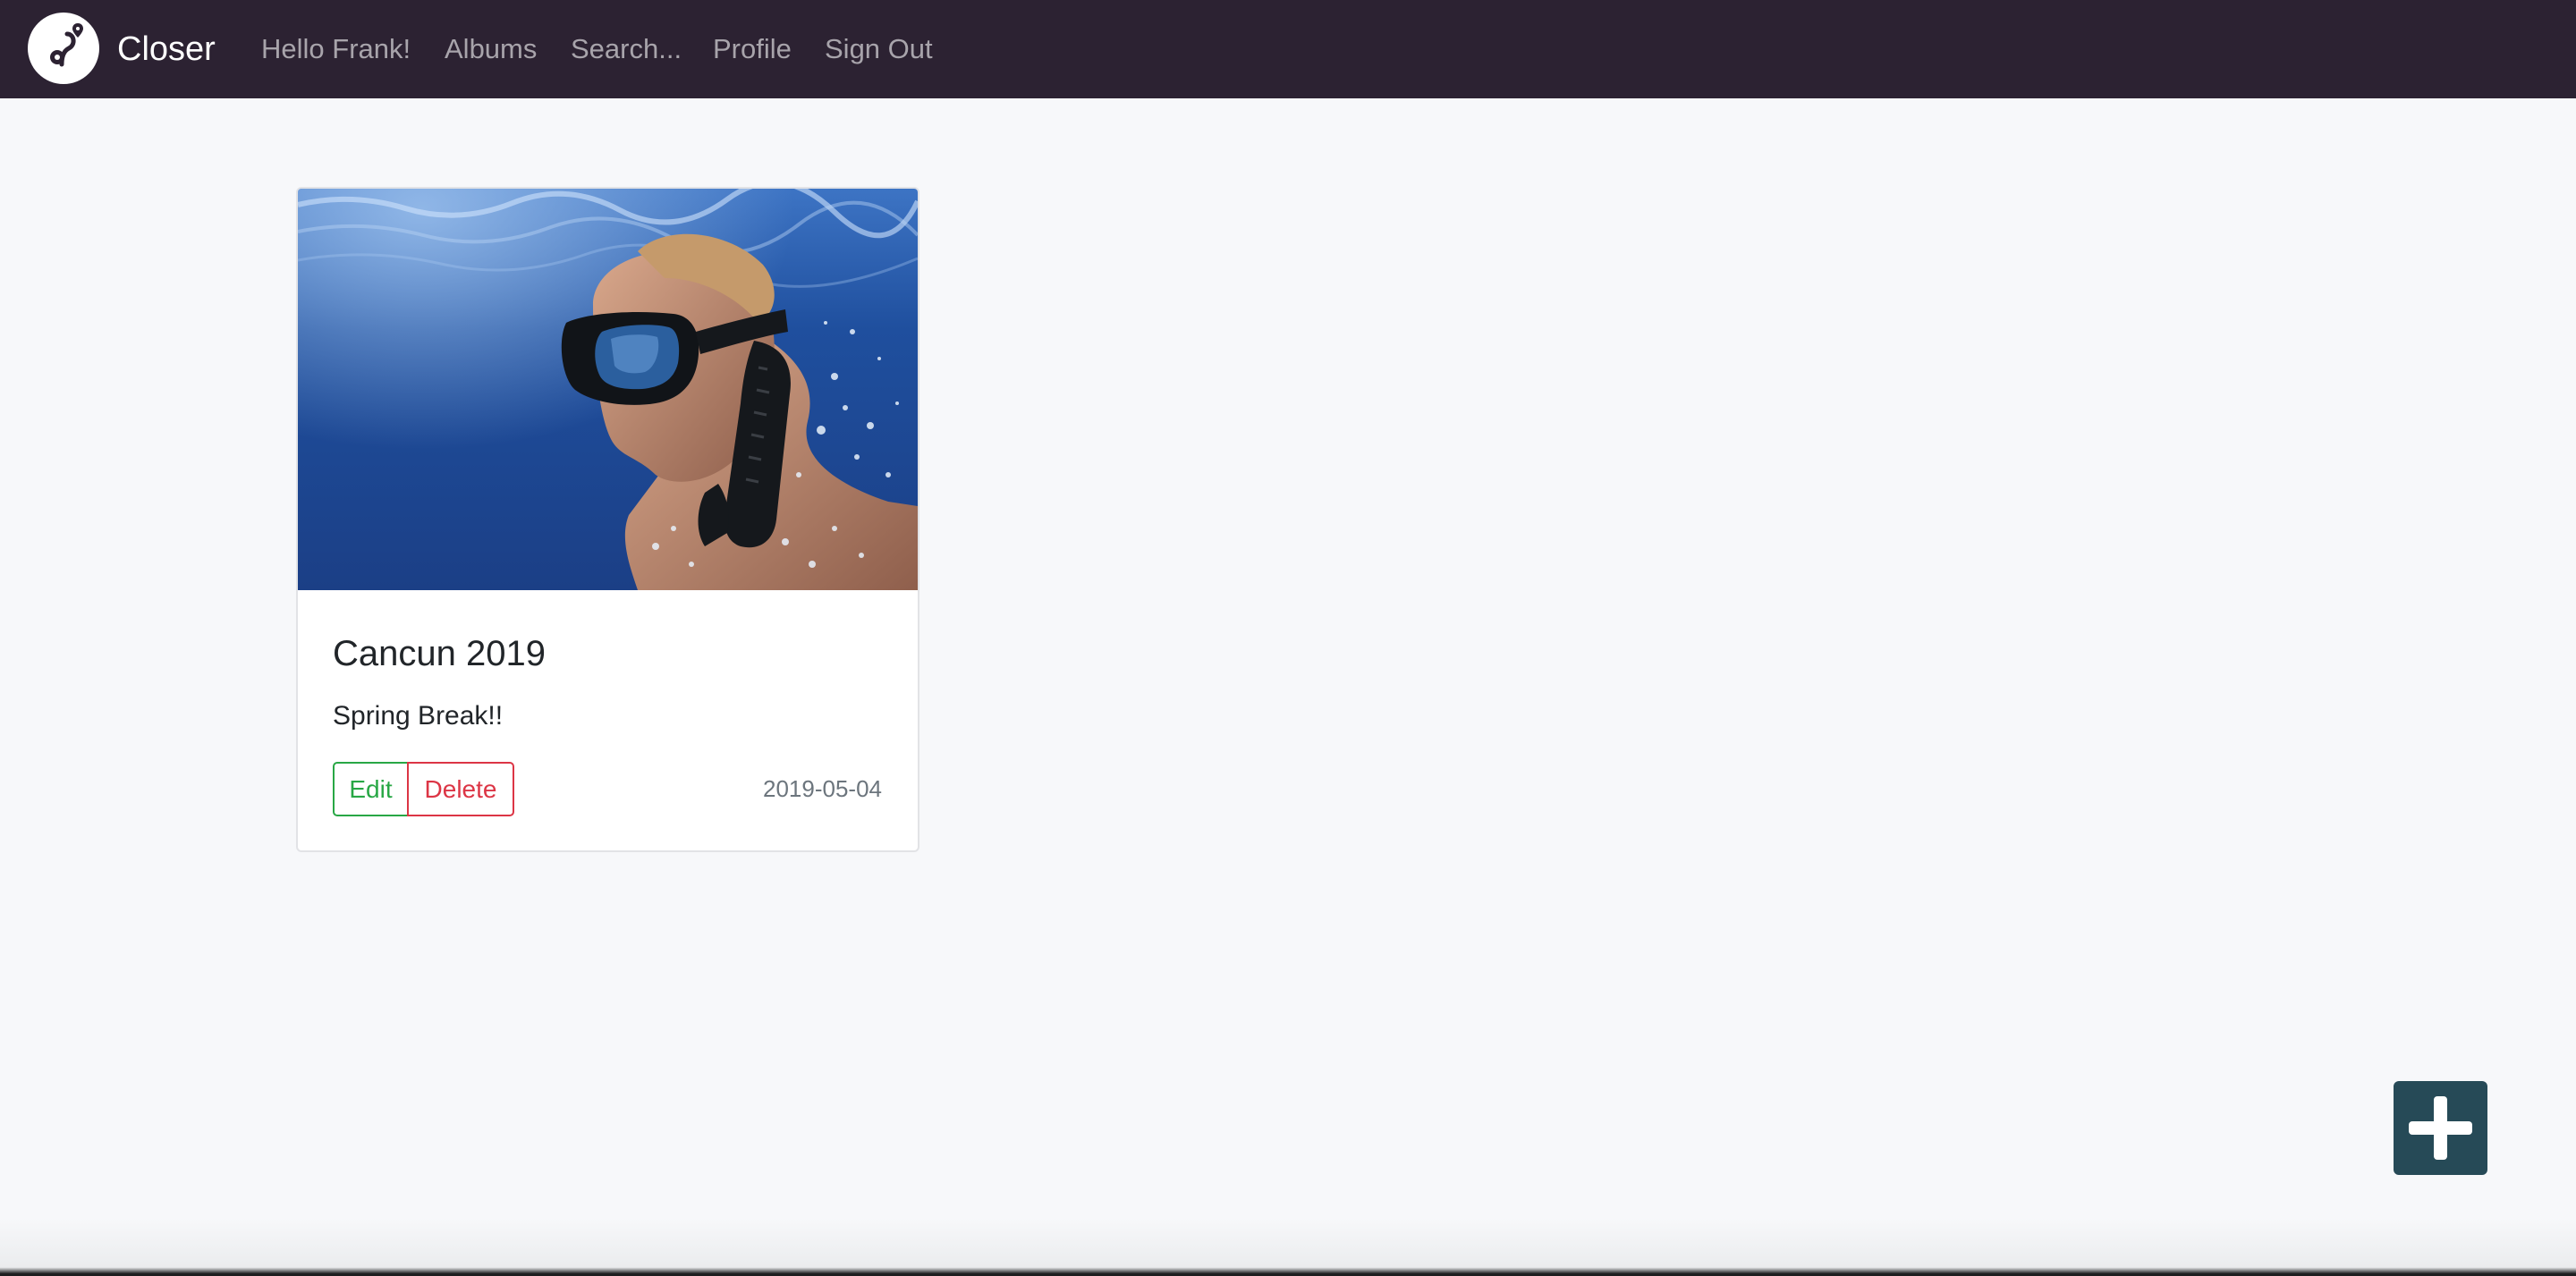 The height and width of the screenshot is (1276, 2576). Describe the element at coordinates (1288, 1247) in the screenshot. I see `window-bottom-edge` at that location.